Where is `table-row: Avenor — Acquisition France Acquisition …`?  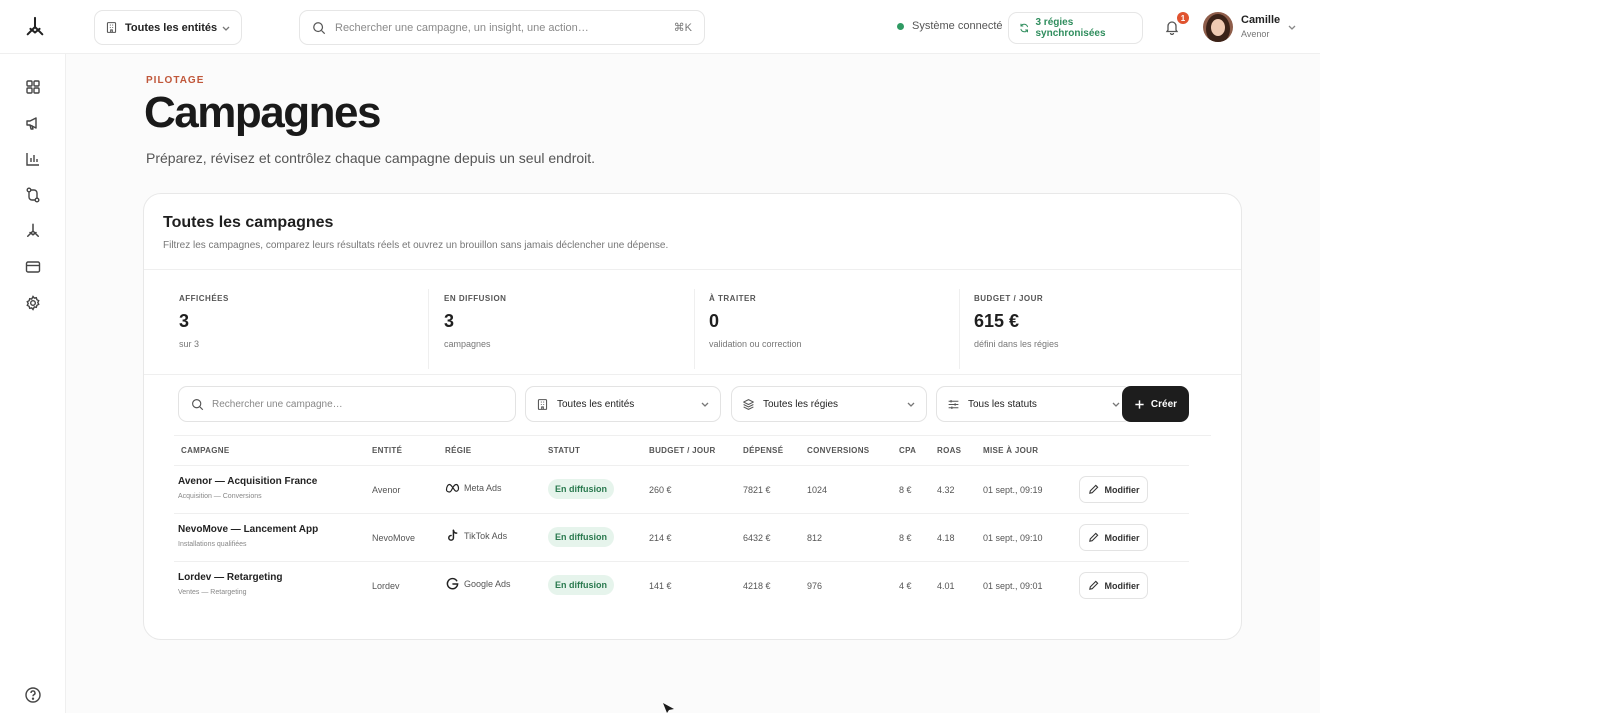 table-row: Avenor — Acquisition France Acquisition … is located at coordinates (681, 490).